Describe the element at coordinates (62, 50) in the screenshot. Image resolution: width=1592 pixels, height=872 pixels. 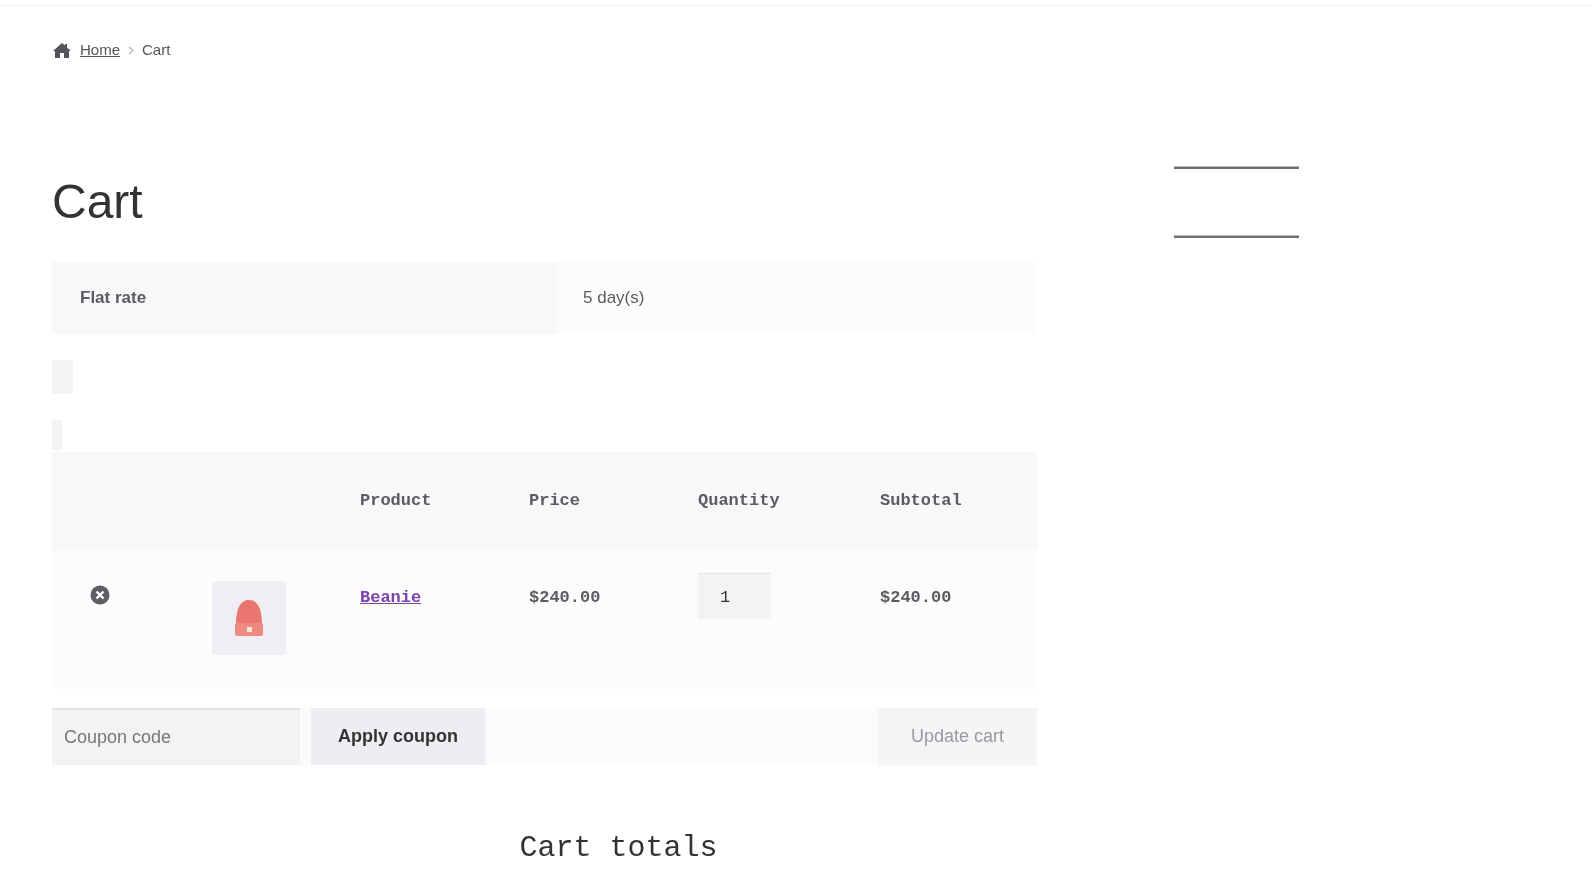
I see `home-icon` at that location.